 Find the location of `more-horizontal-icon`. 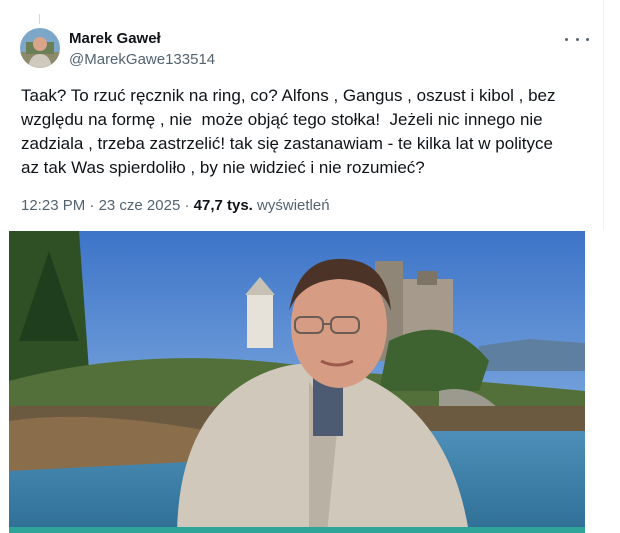

more-horizontal-icon is located at coordinates (577, 39).